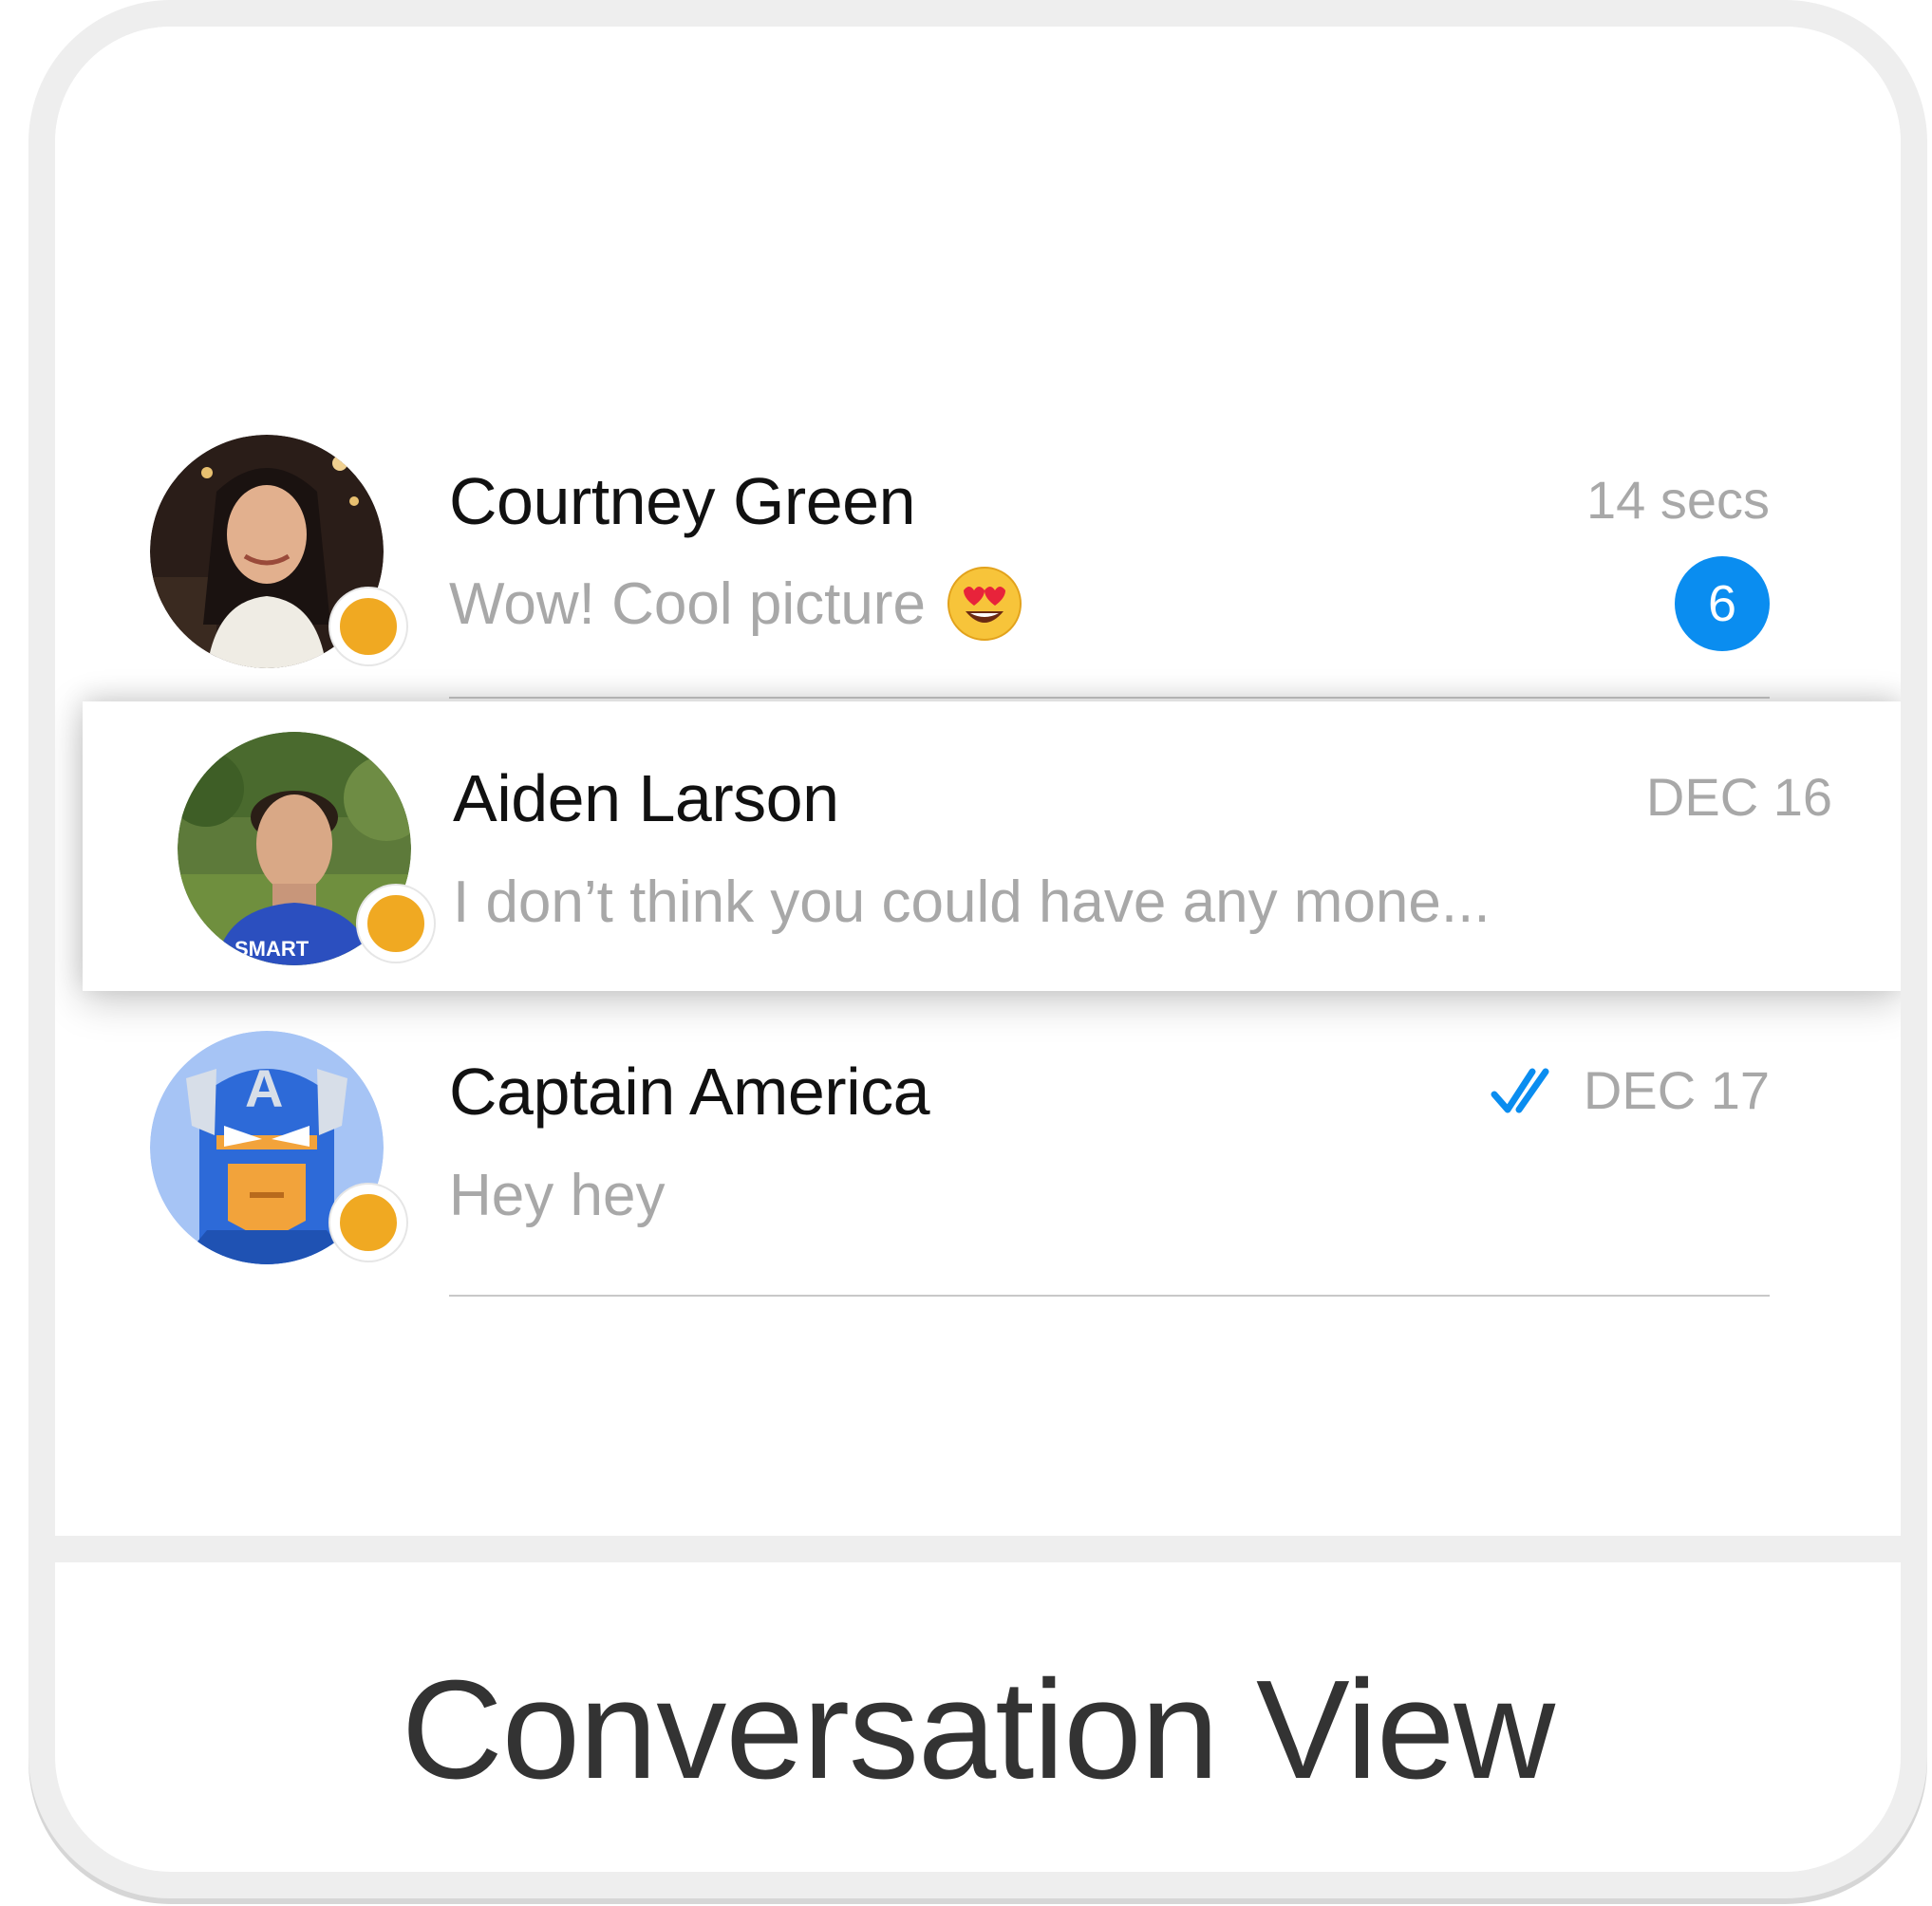  I want to click on message-preview: Wow! Cool picture, so click(736, 604).